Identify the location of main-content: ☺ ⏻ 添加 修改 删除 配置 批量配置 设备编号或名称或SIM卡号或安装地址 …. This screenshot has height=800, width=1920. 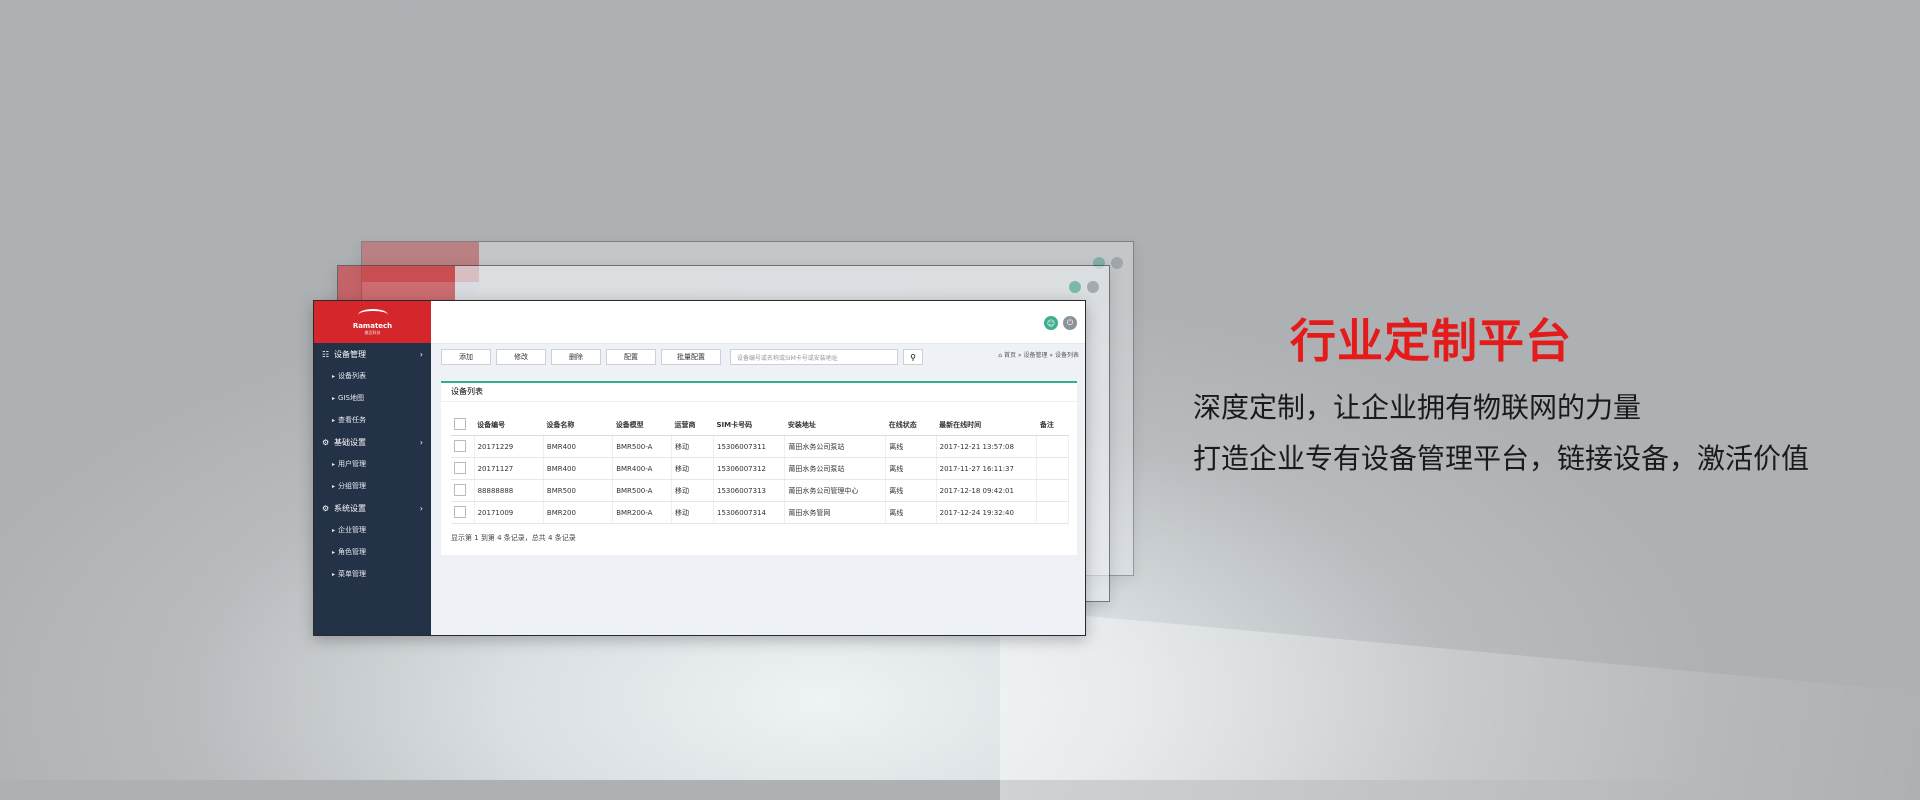
(758, 468).